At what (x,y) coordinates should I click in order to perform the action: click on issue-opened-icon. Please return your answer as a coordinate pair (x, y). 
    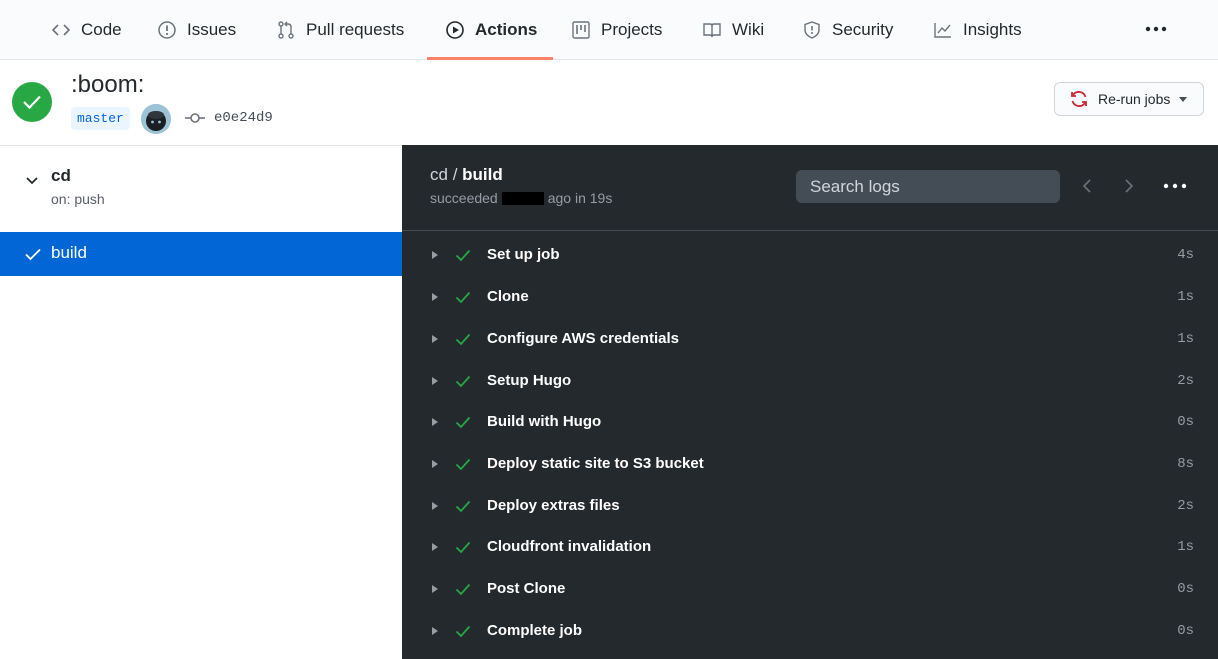
    Looking at the image, I should click on (167, 30).